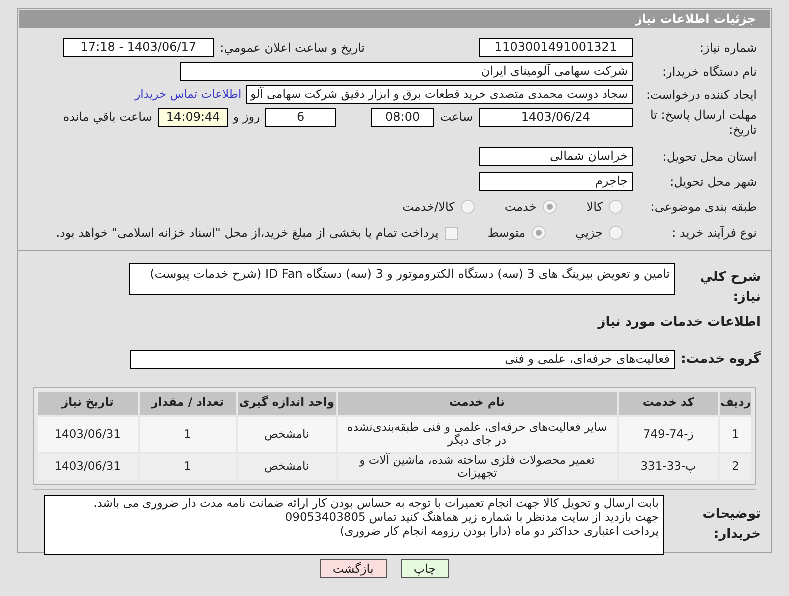 Image resolution: width=789 pixels, height=596 pixels. I want to click on field-label: نوع فرآیند خرید :, so click(714, 233).